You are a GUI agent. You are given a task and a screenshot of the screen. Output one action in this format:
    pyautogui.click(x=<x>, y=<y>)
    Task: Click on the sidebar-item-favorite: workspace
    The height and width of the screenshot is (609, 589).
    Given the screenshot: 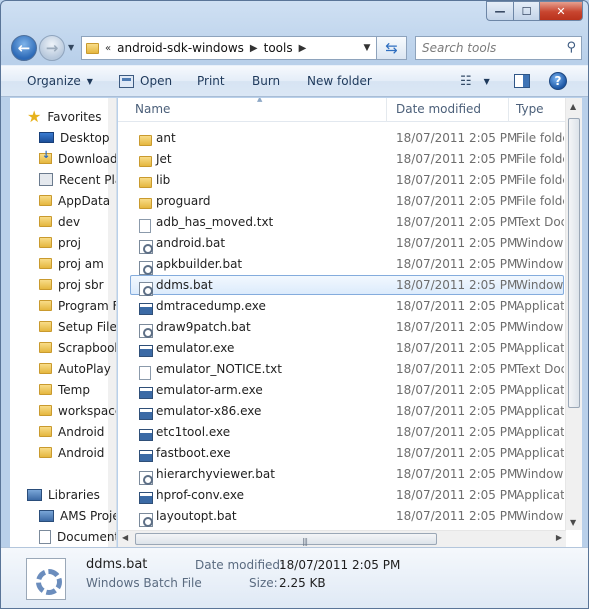 What is the action you would take?
    pyautogui.click(x=77, y=410)
    